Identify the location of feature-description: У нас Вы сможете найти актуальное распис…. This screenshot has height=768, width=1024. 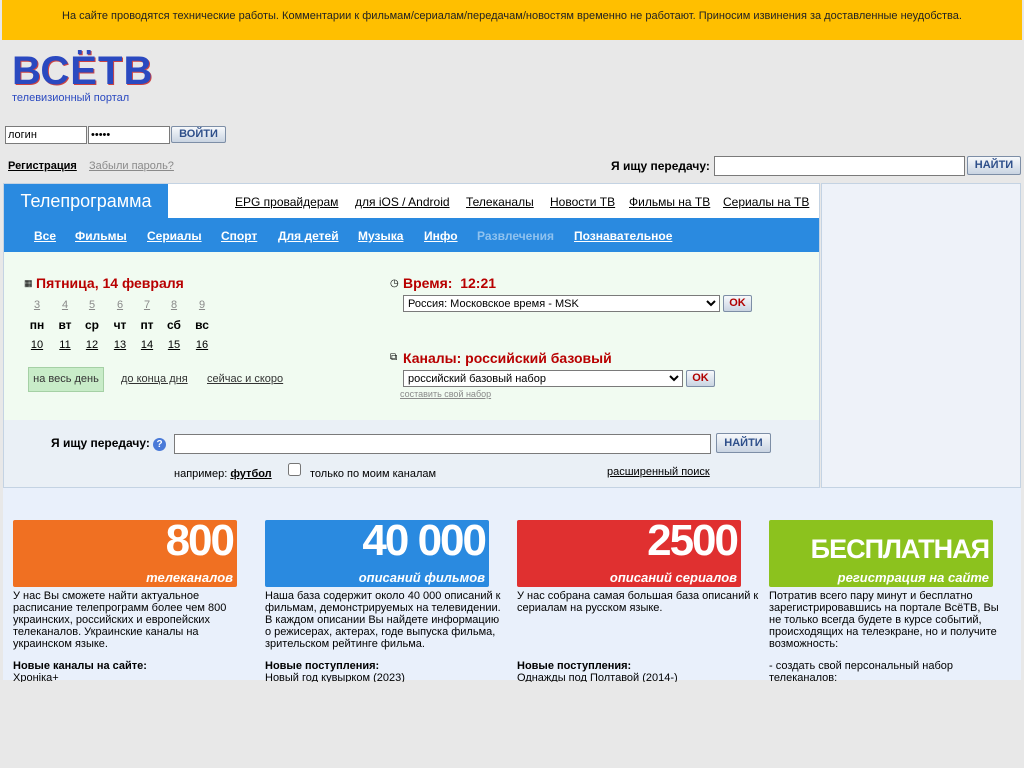
(120, 620).